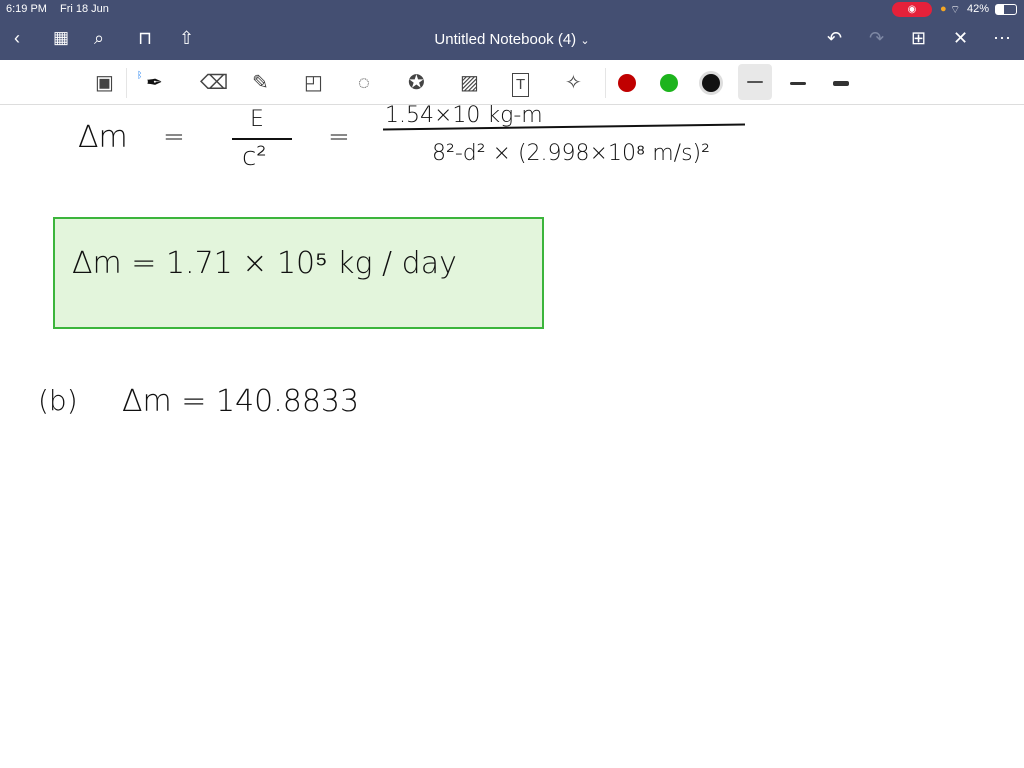 The image size is (1024, 768). What do you see at coordinates (755, 82) in the screenshot?
I see `stroke-thin-selected` at bounding box center [755, 82].